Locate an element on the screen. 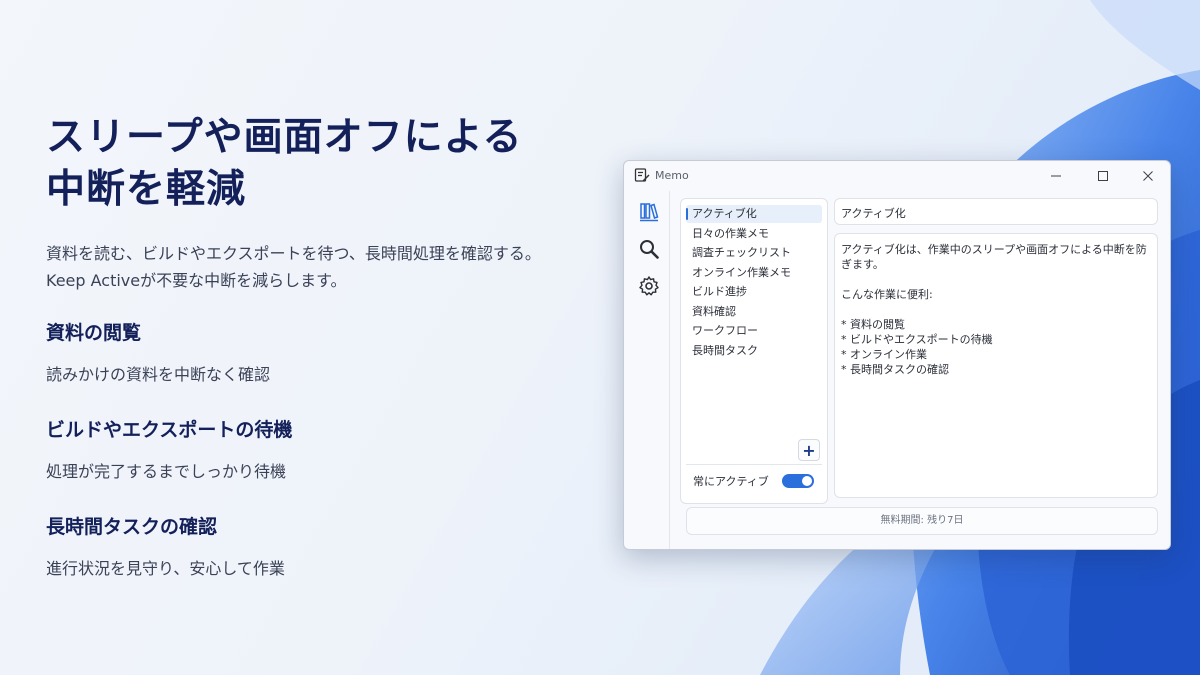 The image size is (1200, 675). feature-title: ビルドやエクスポートの待機 is located at coordinates (169, 430).